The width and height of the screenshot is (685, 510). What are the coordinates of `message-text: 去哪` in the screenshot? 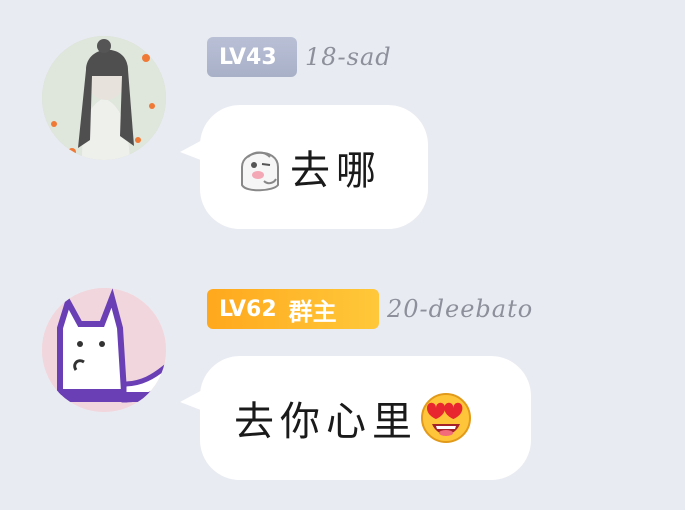 It's located at (336, 171).